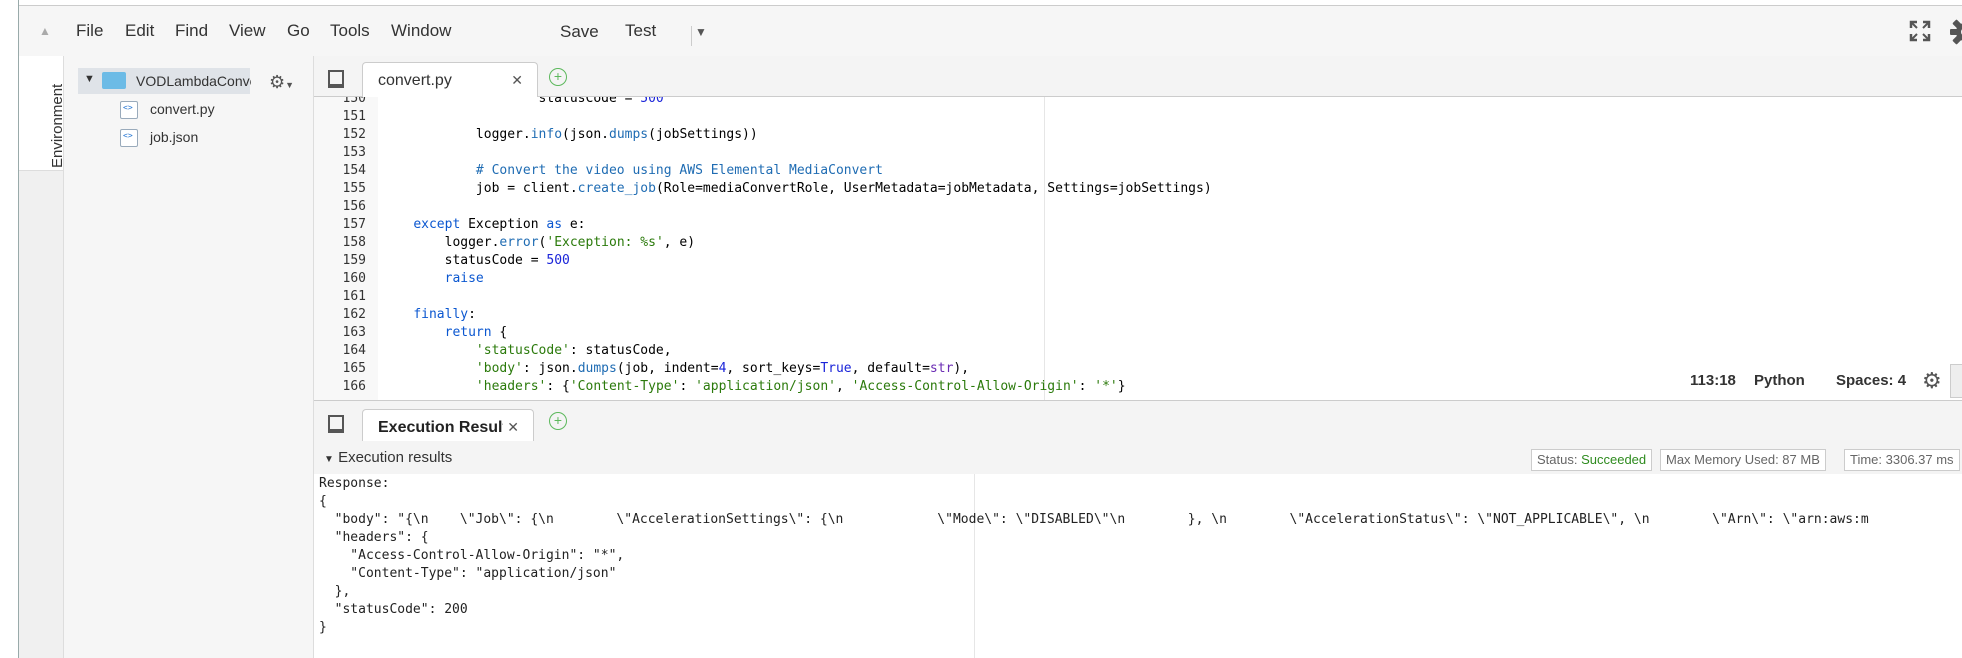 This screenshot has height=658, width=1962. What do you see at coordinates (374, 537) in the screenshot?
I see `output-line: "headers": {` at bounding box center [374, 537].